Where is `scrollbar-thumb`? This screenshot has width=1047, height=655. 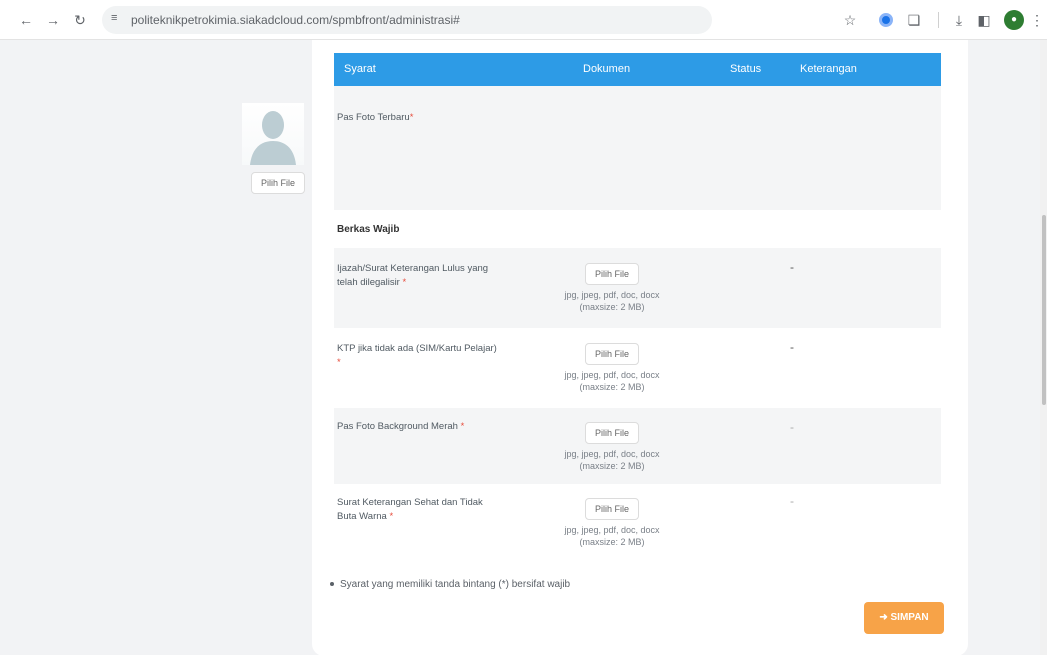 scrollbar-thumb is located at coordinates (1044, 310).